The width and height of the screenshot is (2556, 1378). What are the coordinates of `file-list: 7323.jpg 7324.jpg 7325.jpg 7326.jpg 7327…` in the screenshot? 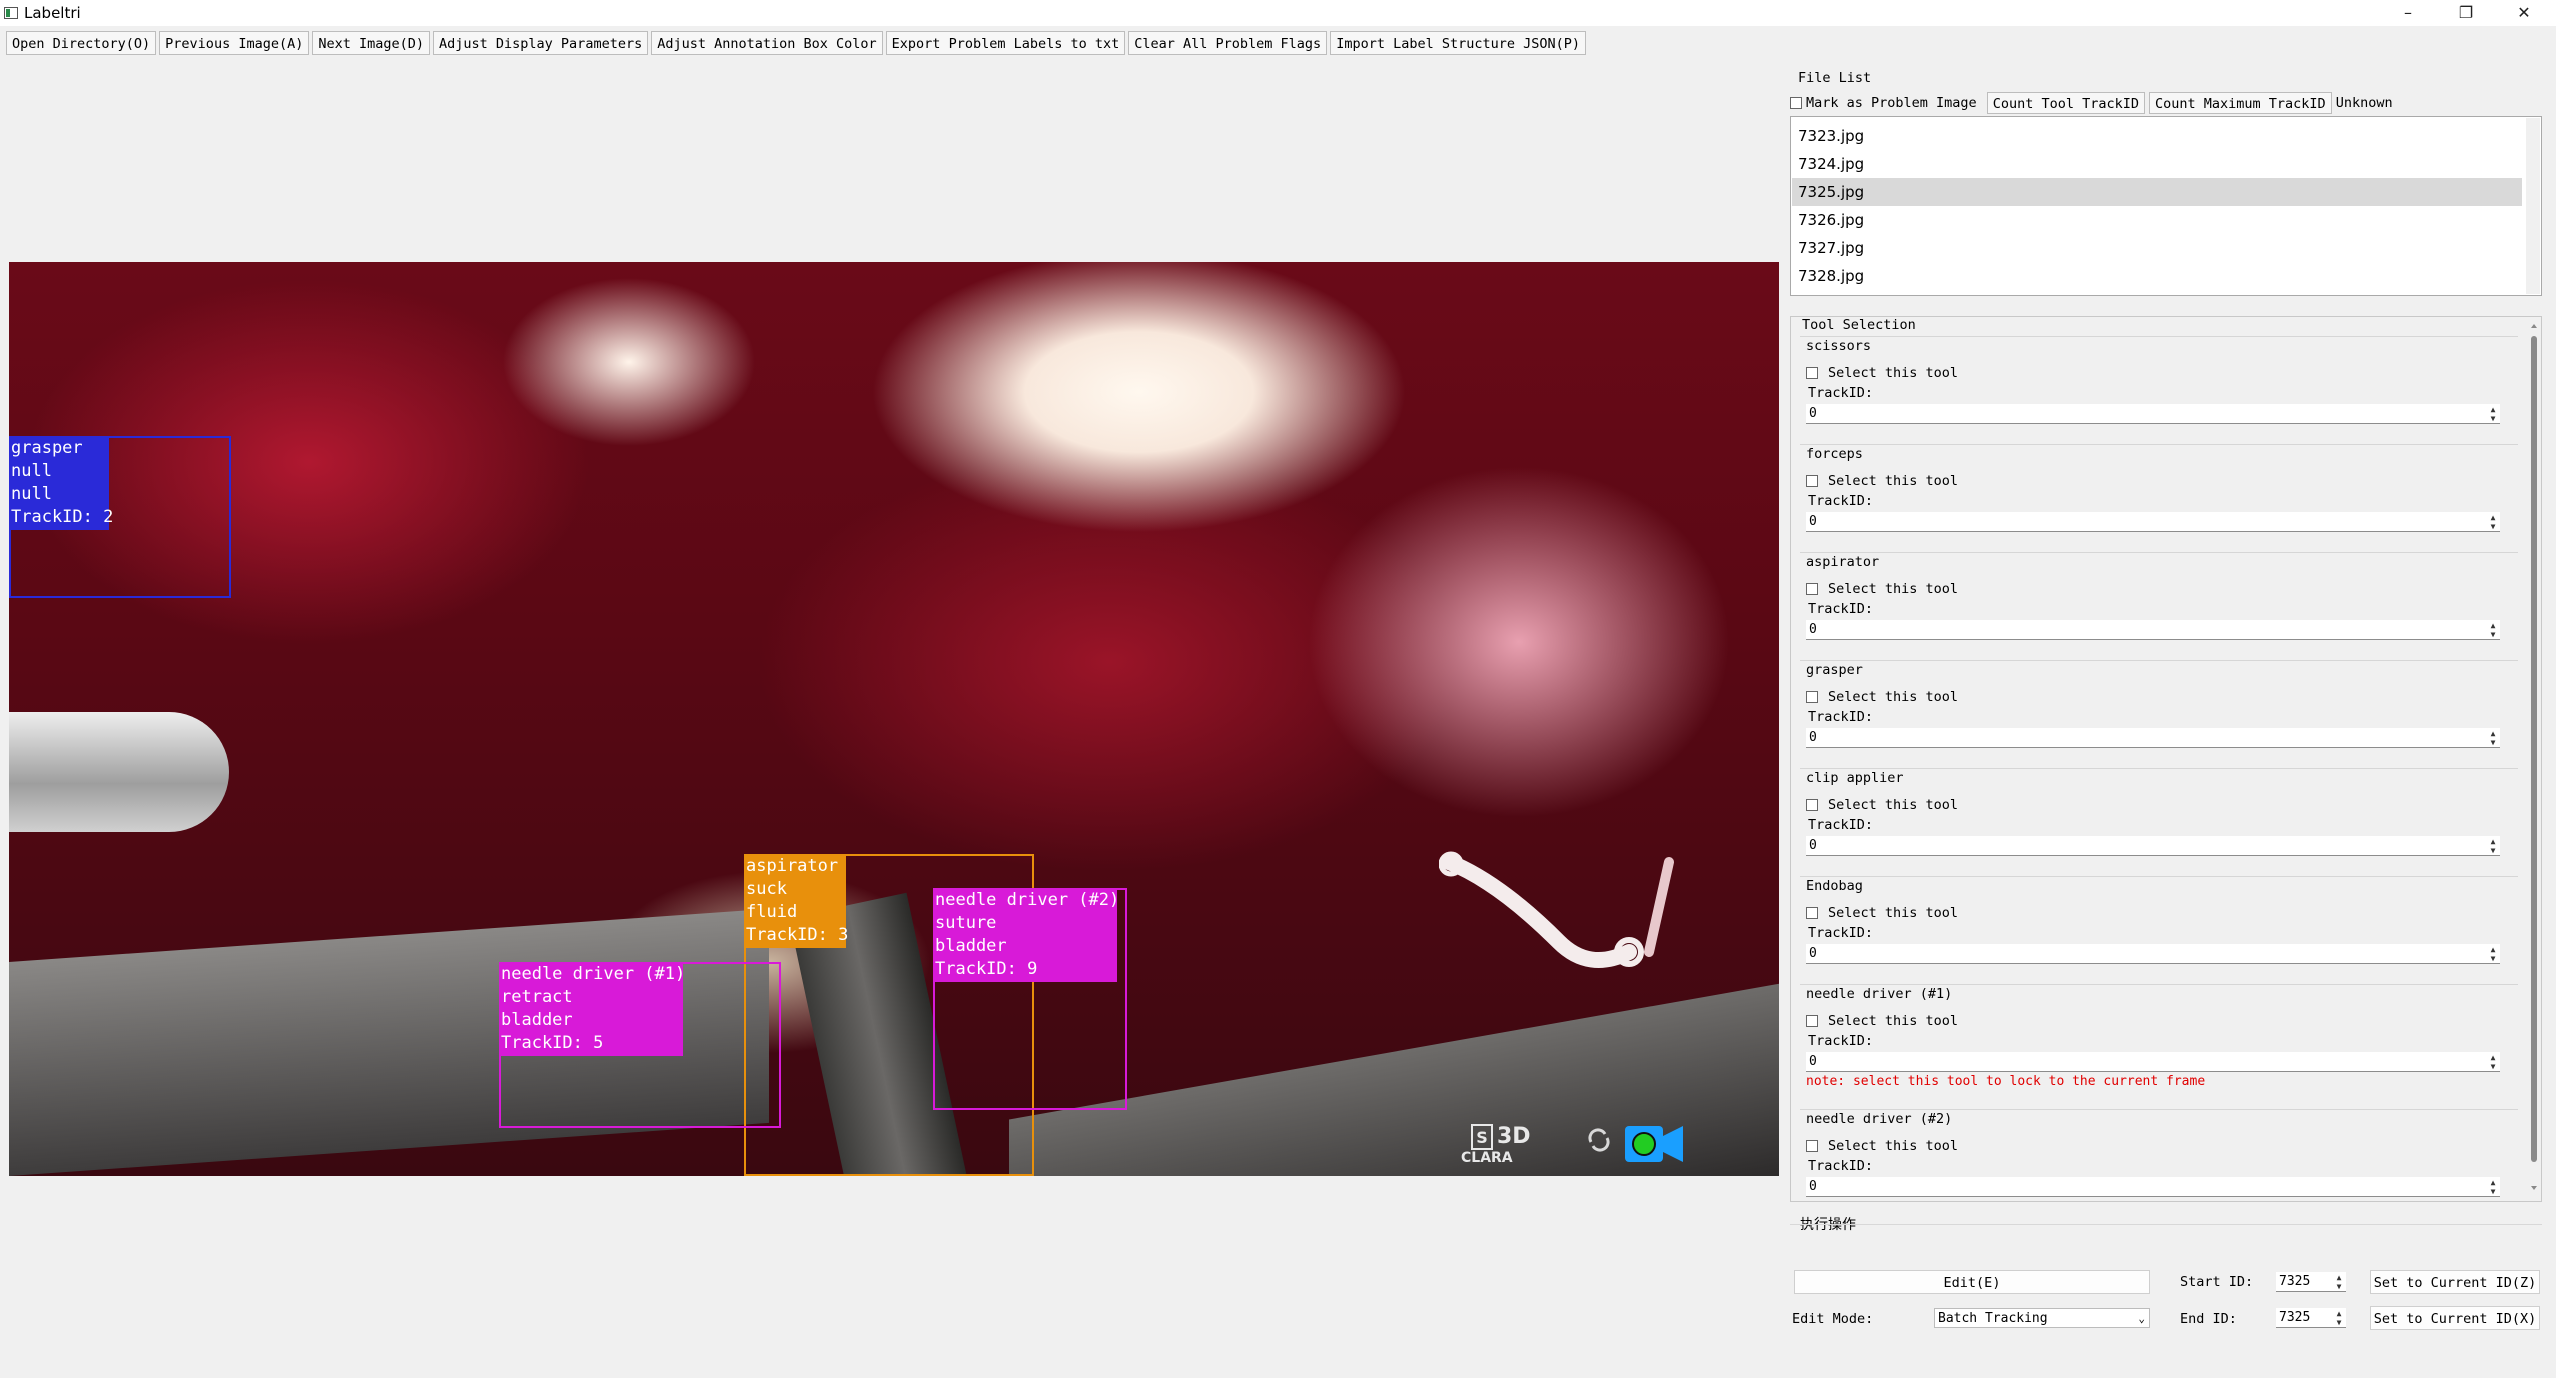 It's located at (2166, 206).